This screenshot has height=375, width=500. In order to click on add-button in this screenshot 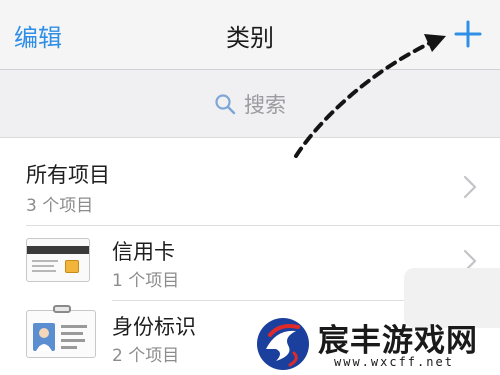, I will do `click(468, 34)`.